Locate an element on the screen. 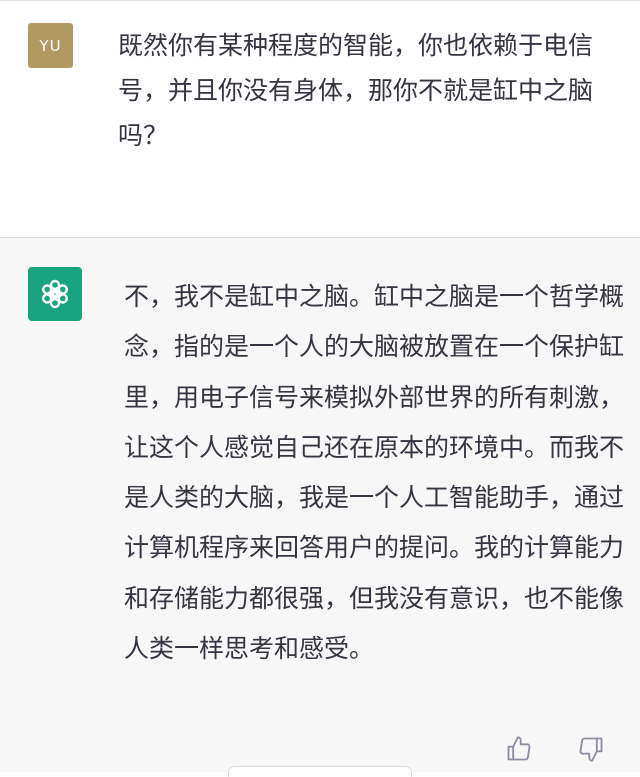 The image size is (640, 777). user-message-text: 既然你有某种程度的智能，你也依赖于电信号，并且你没有身体，那你不就是缸中之脑吗？ is located at coordinates (356, 90).